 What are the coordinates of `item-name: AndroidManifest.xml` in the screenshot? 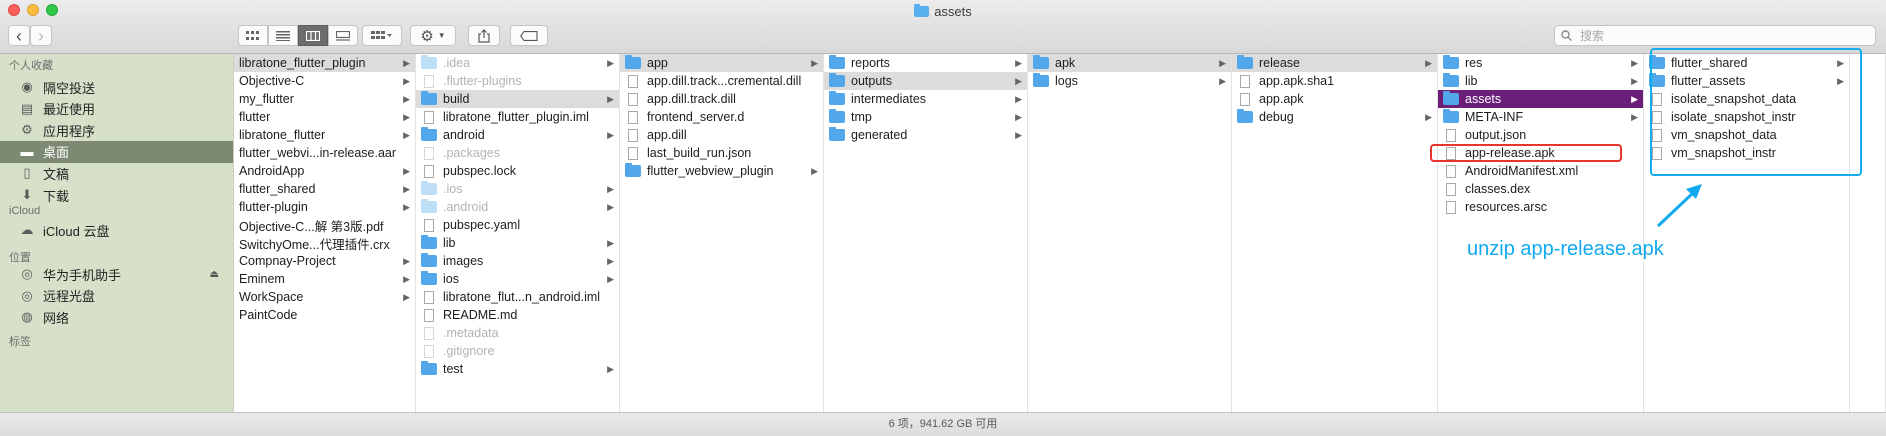 It's located at (1522, 171).